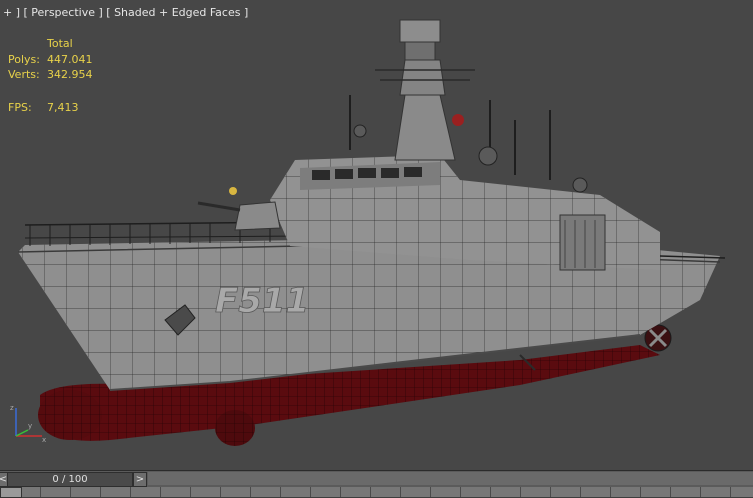 This screenshot has width=753, height=498. Describe the element at coordinates (450, 478) in the screenshot. I see `timeline-track` at that location.